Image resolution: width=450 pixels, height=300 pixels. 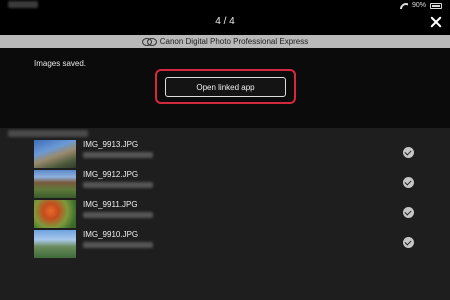 What do you see at coordinates (111, 174) in the screenshot?
I see `file-name: IMG_9912.JPG` at bounding box center [111, 174].